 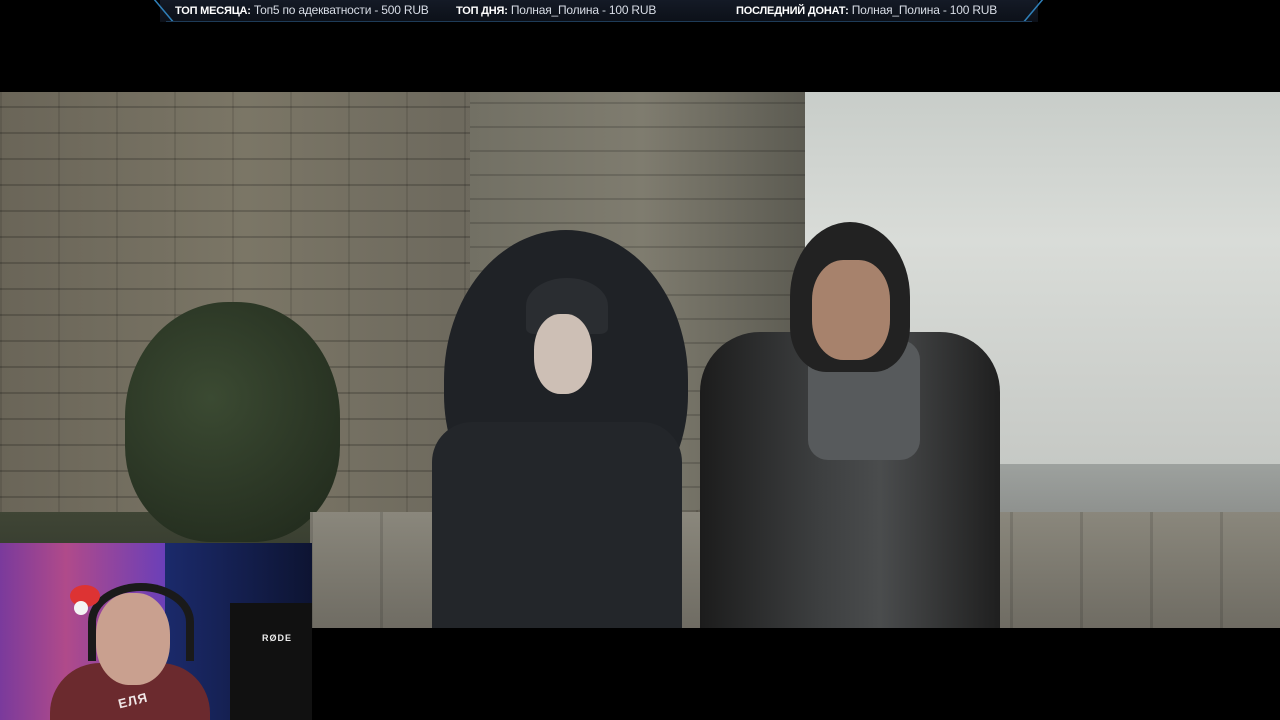 What do you see at coordinates (277, 638) in the screenshot?
I see `microphone-brand-label: RØDE` at bounding box center [277, 638].